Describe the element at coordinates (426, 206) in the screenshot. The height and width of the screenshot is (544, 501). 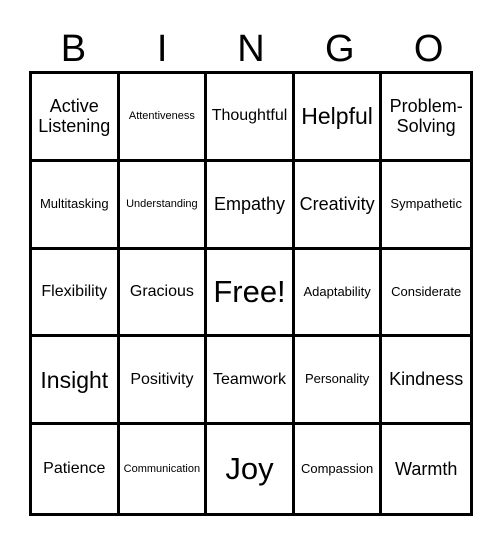
I see `bingo-cell: Sympathetic` at that location.